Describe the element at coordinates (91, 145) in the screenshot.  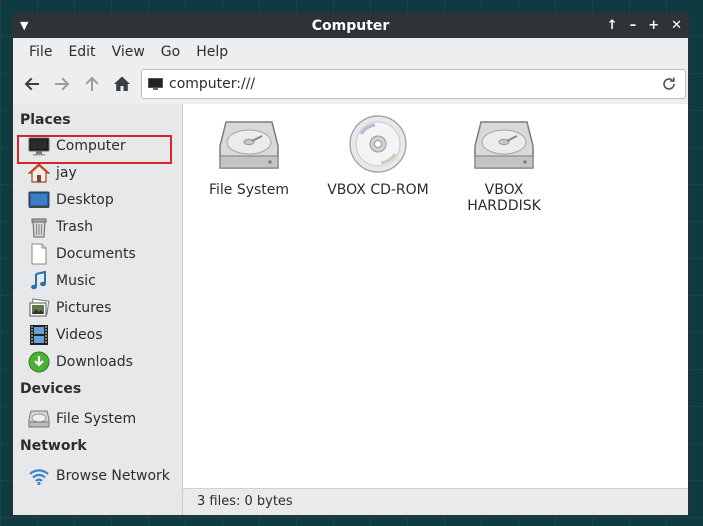
I see `sidebar-item-label: Computer` at that location.